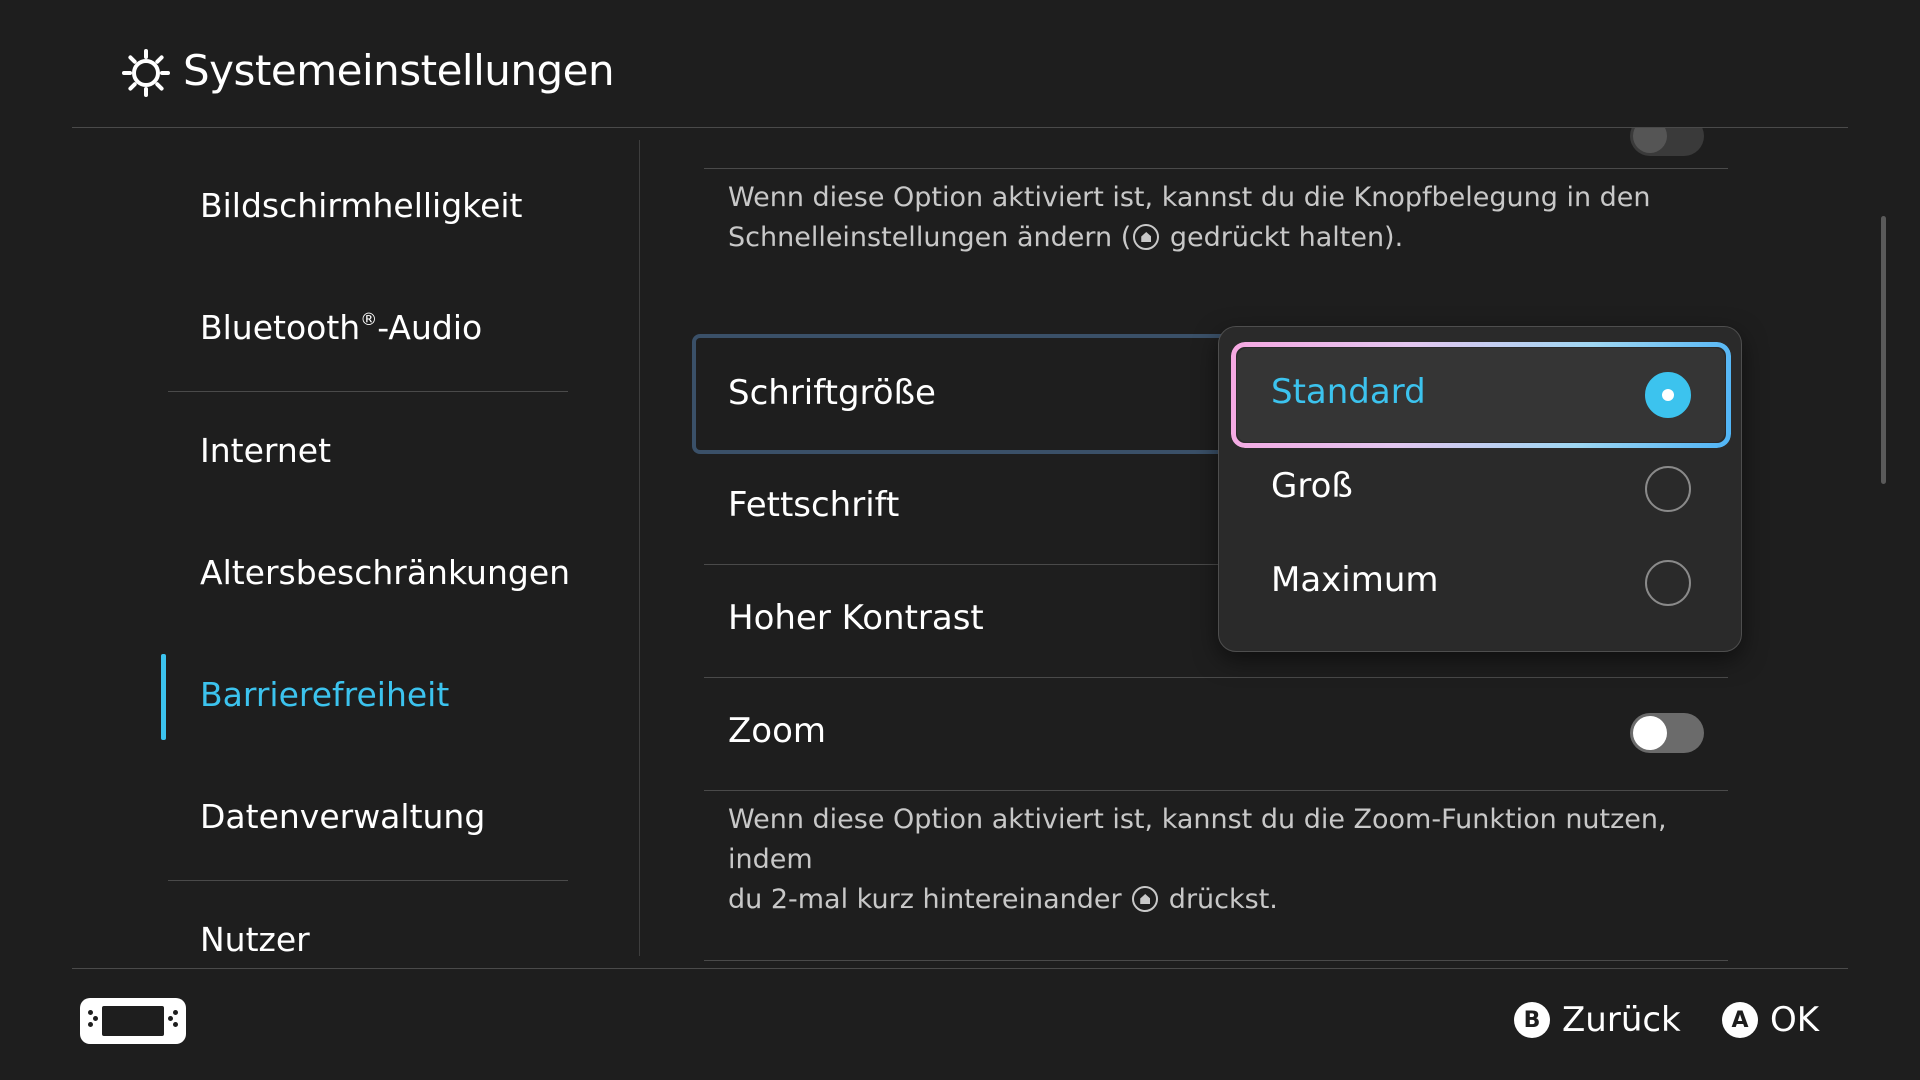 This screenshot has width=1920, height=1080. Describe the element at coordinates (369, 320) in the screenshot. I see `registered-mark: ®` at that location.